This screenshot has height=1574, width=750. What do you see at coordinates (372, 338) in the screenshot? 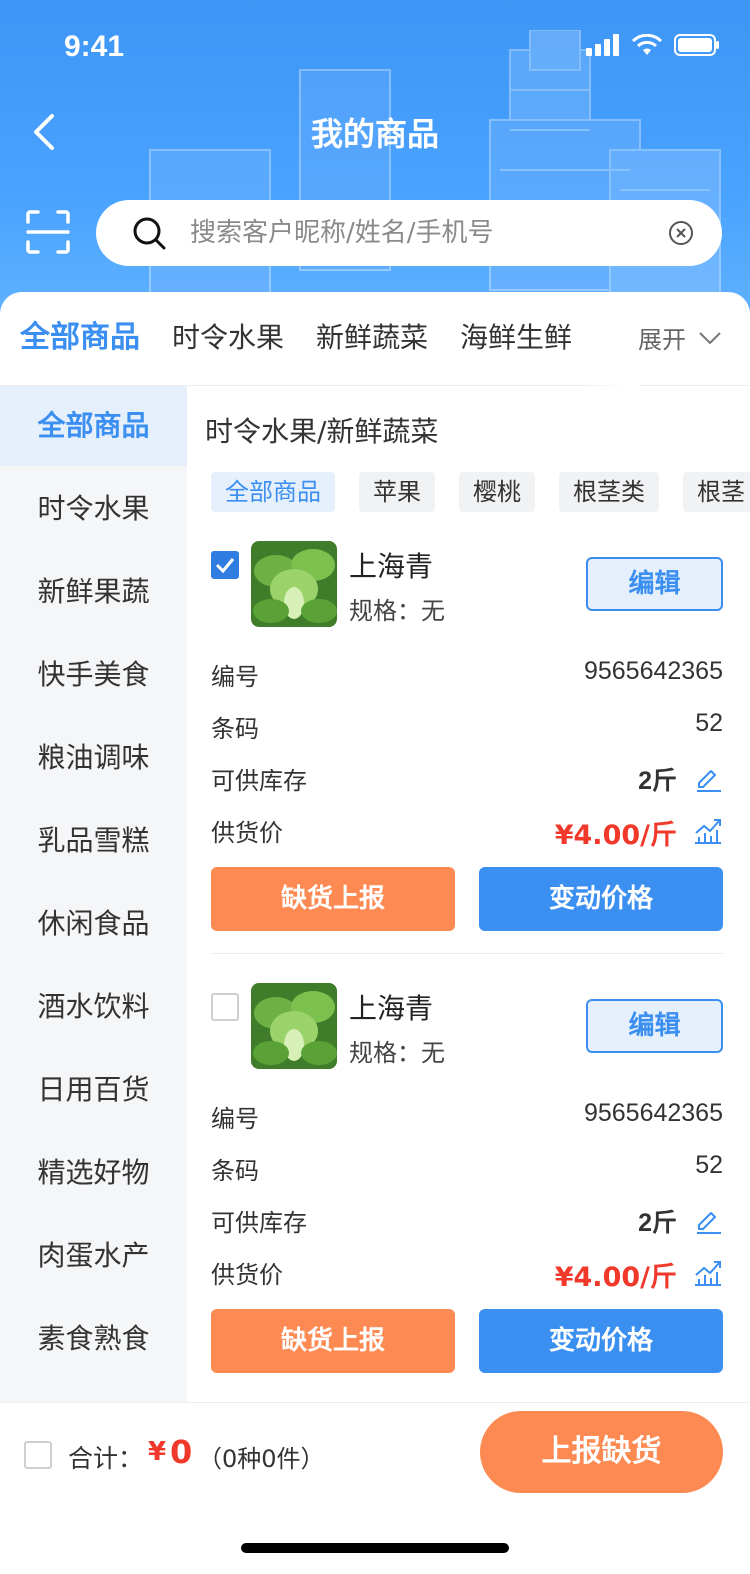
I see `tab-fresh-vegetables: 新鲜蔬菜` at bounding box center [372, 338].